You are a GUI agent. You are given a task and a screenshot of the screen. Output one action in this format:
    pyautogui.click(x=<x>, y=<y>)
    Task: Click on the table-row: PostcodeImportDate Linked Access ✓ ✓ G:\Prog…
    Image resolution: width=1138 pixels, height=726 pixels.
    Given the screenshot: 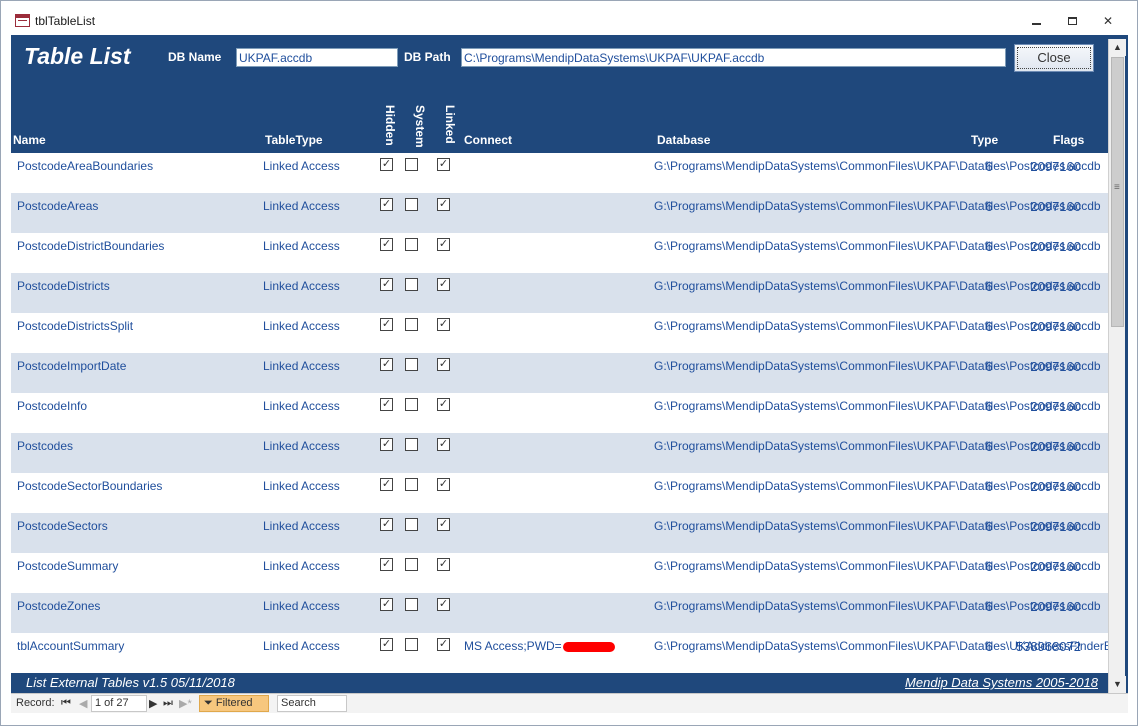 What is the action you would take?
    pyautogui.click(x=559, y=373)
    